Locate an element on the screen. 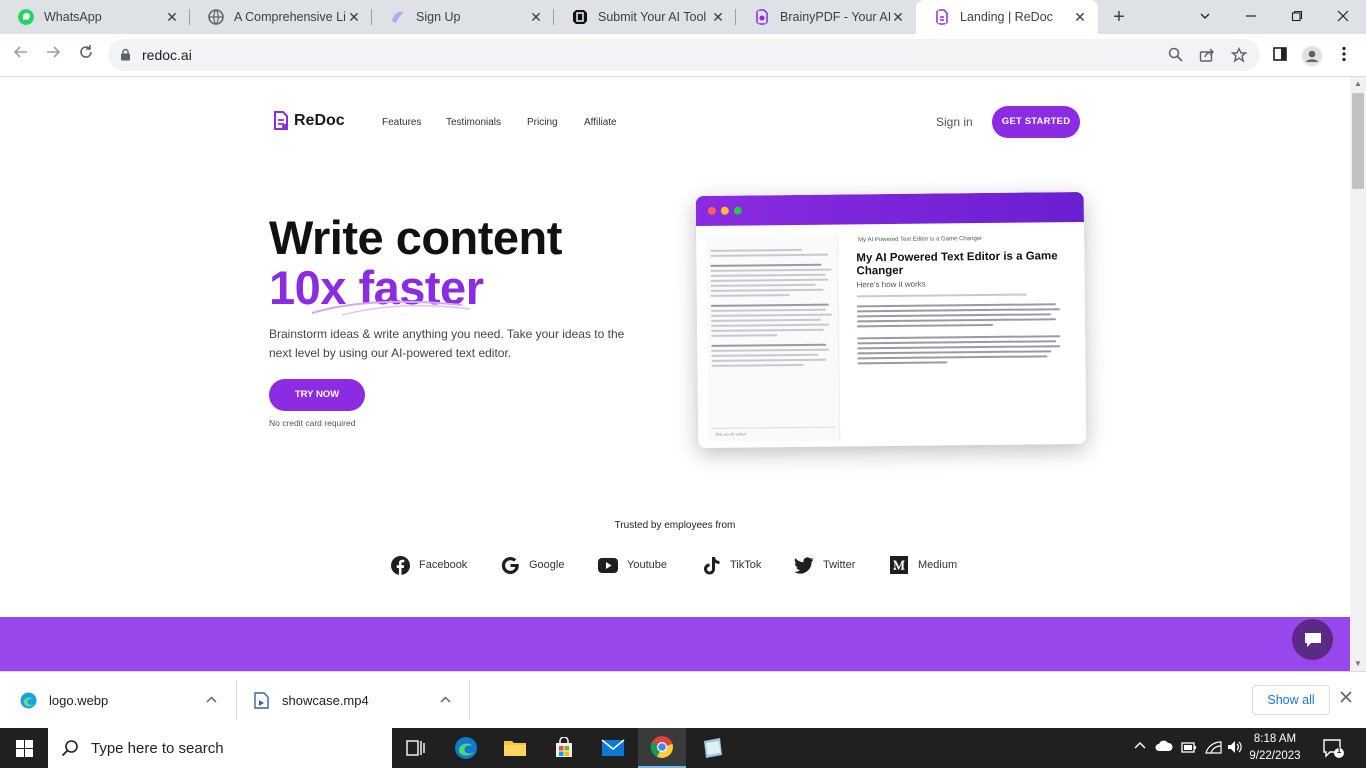 This screenshot has height=768, width=1366. nav-affiliate: Affiliate is located at coordinates (600, 122).